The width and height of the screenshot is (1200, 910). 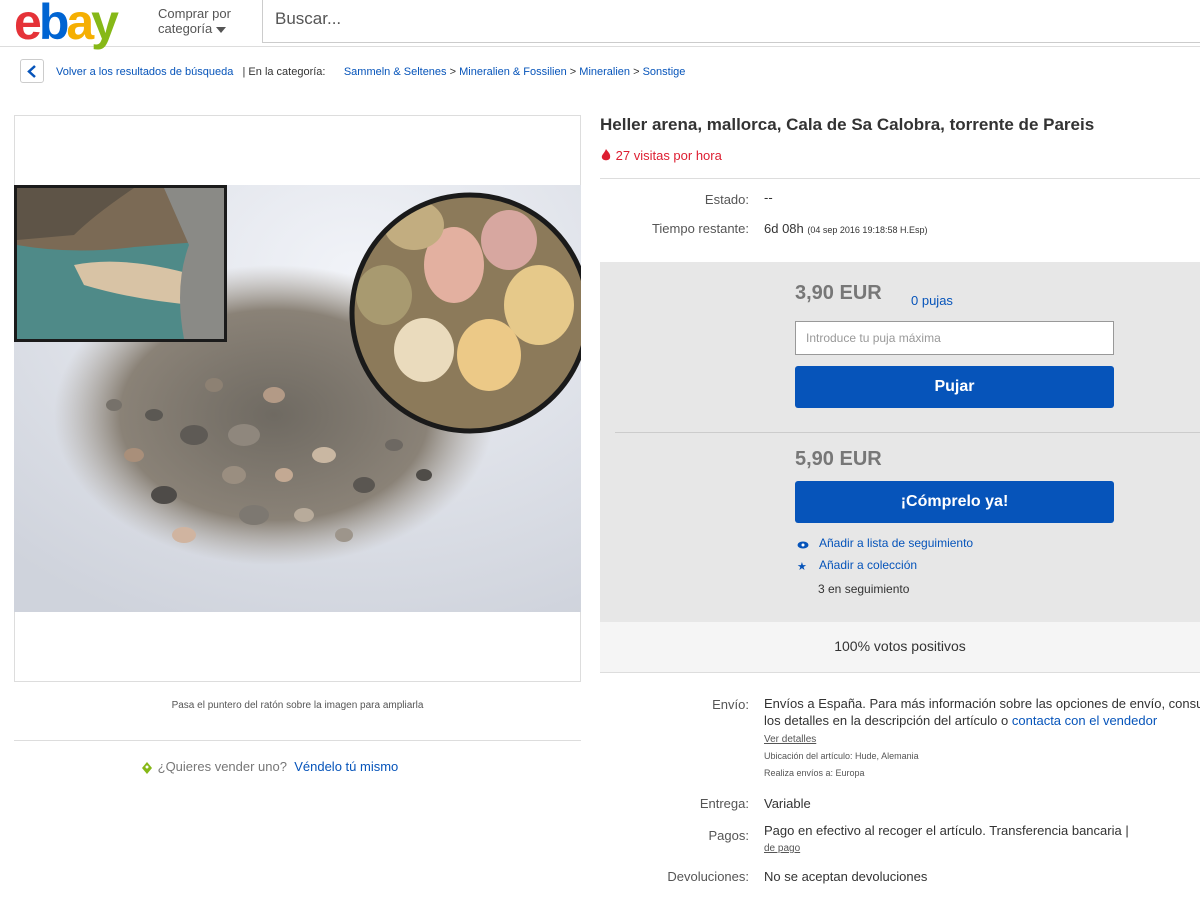 What do you see at coordinates (868, 565) in the screenshot?
I see `add-to-collection-link: Añadir a colección` at bounding box center [868, 565].